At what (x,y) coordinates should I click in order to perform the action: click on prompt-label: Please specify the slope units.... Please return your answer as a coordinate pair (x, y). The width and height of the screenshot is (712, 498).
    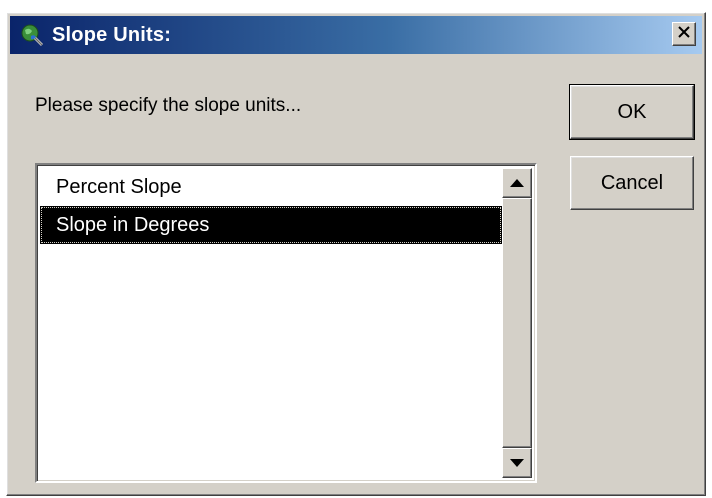
    Looking at the image, I should click on (168, 105).